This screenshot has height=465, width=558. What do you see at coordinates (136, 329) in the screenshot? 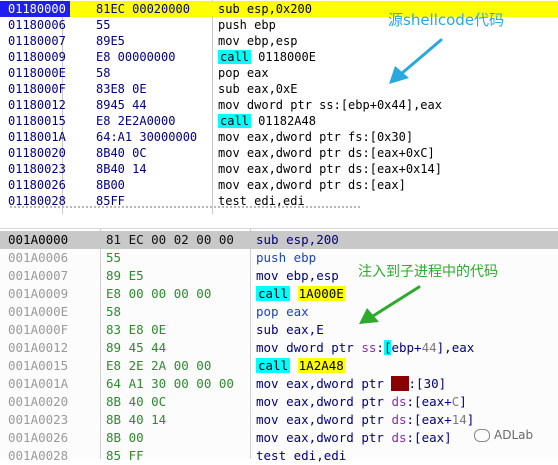
I see `opcode-bytes: 83 E8 0E` at bounding box center [136, 329].